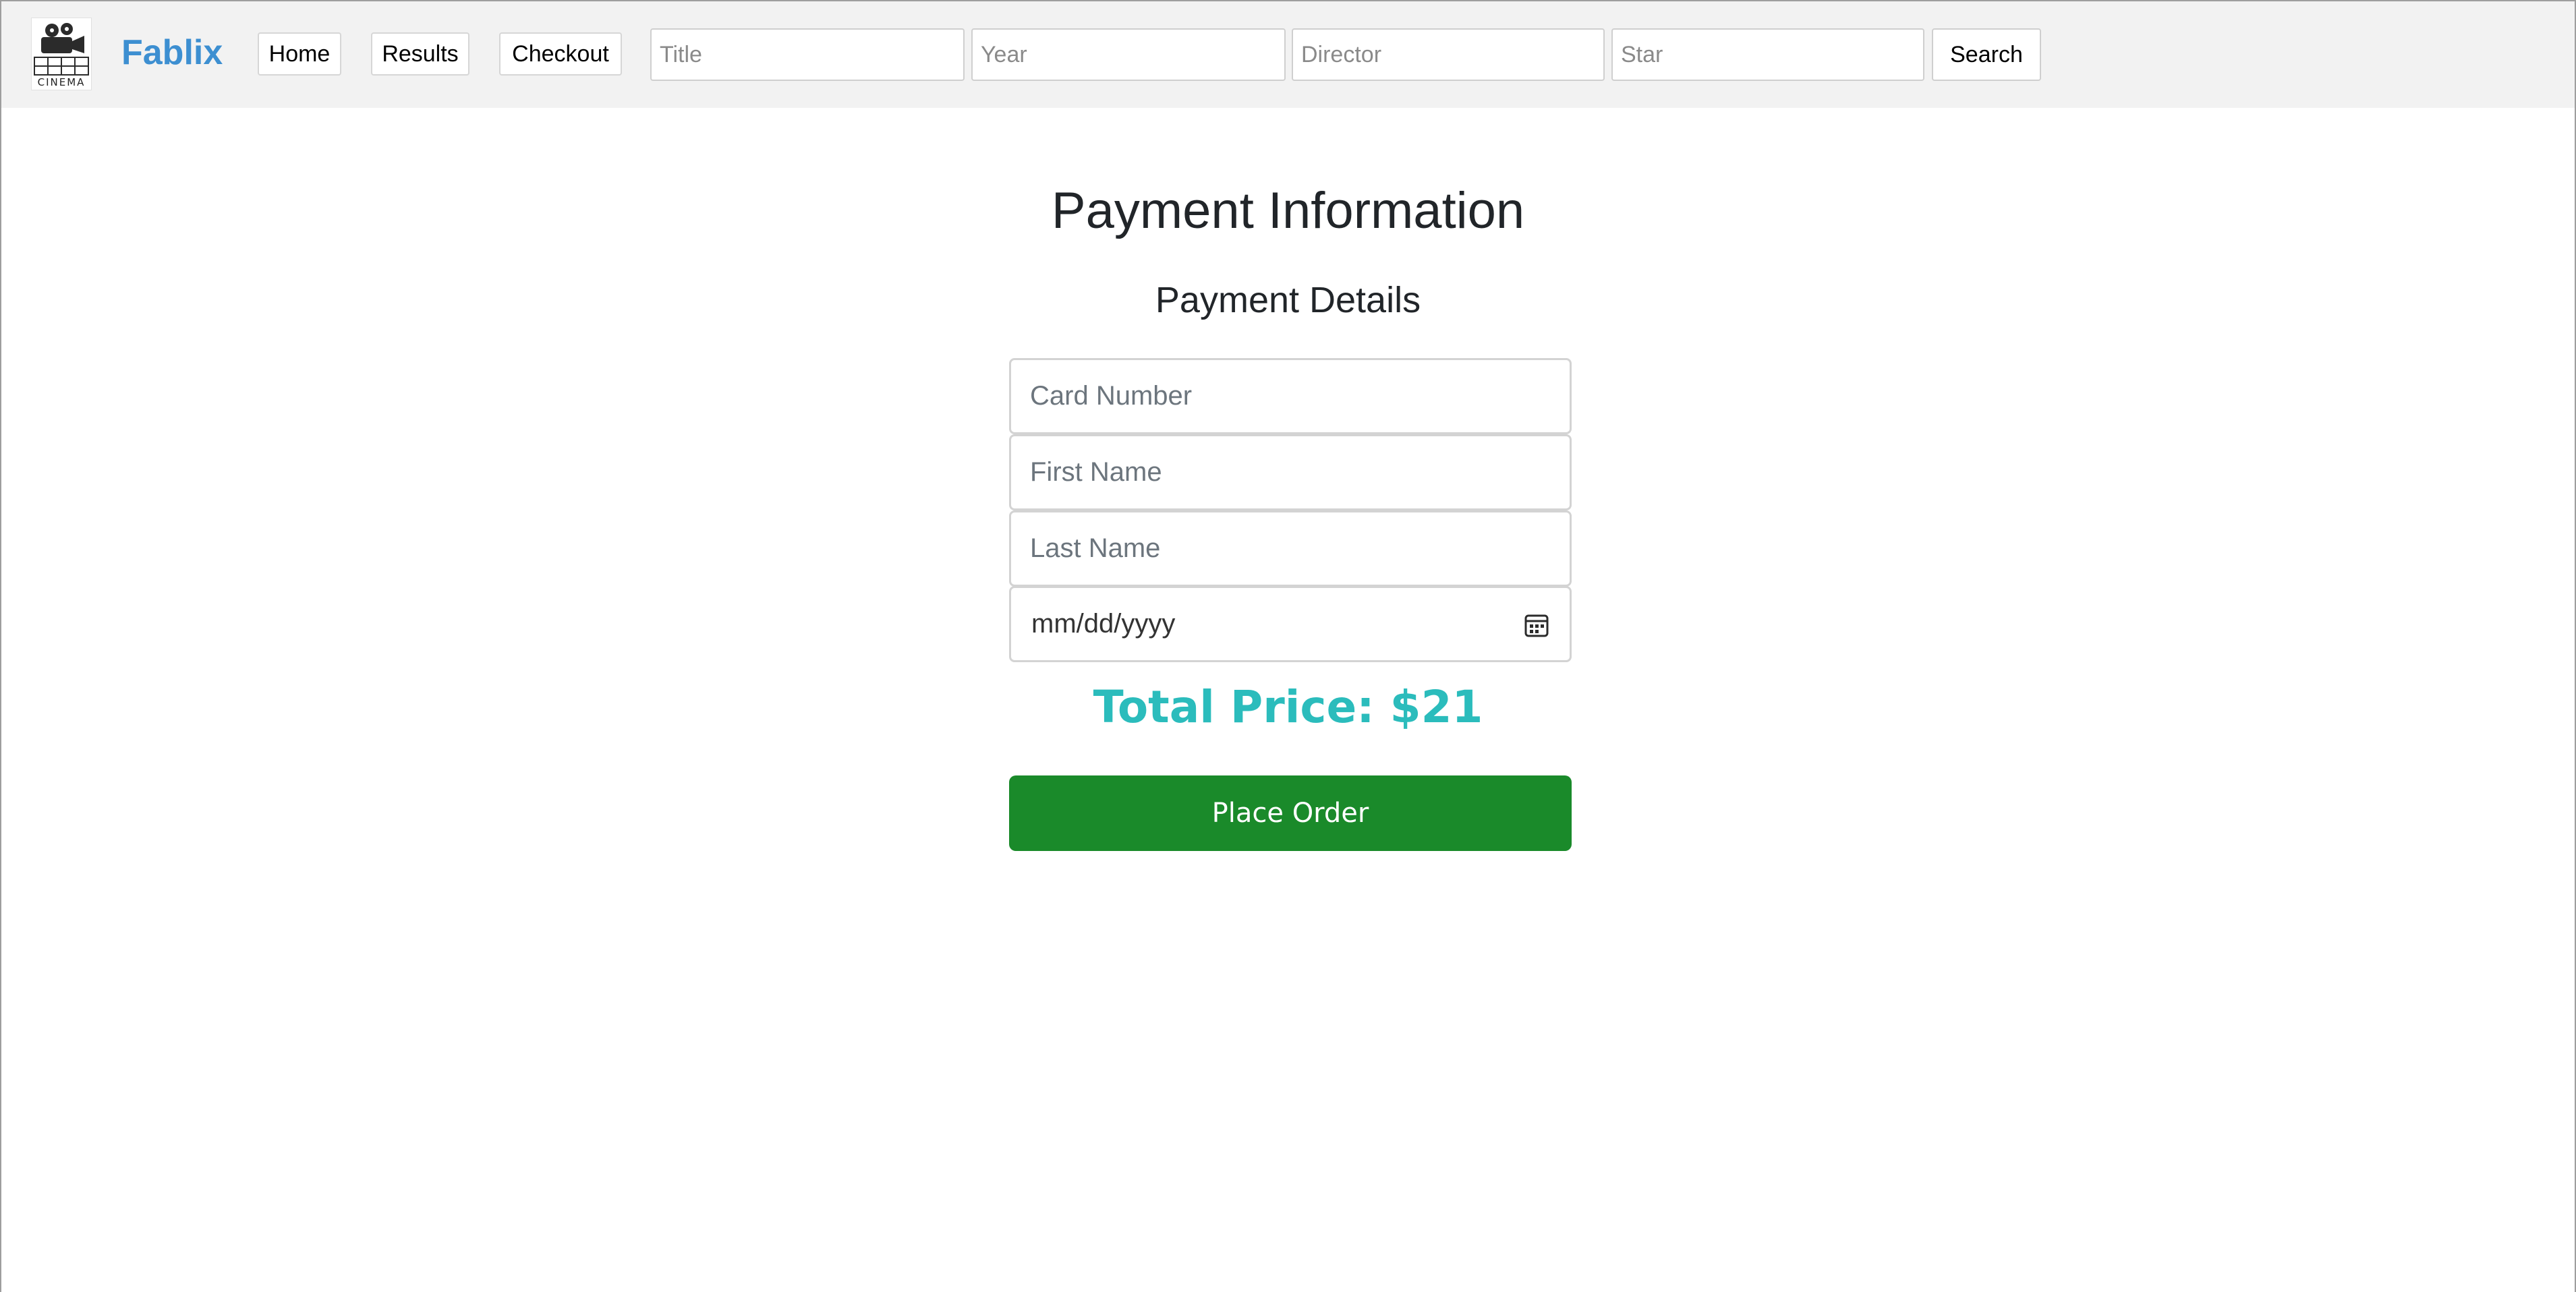  I want to click on search-title-input, so click(807, 54).